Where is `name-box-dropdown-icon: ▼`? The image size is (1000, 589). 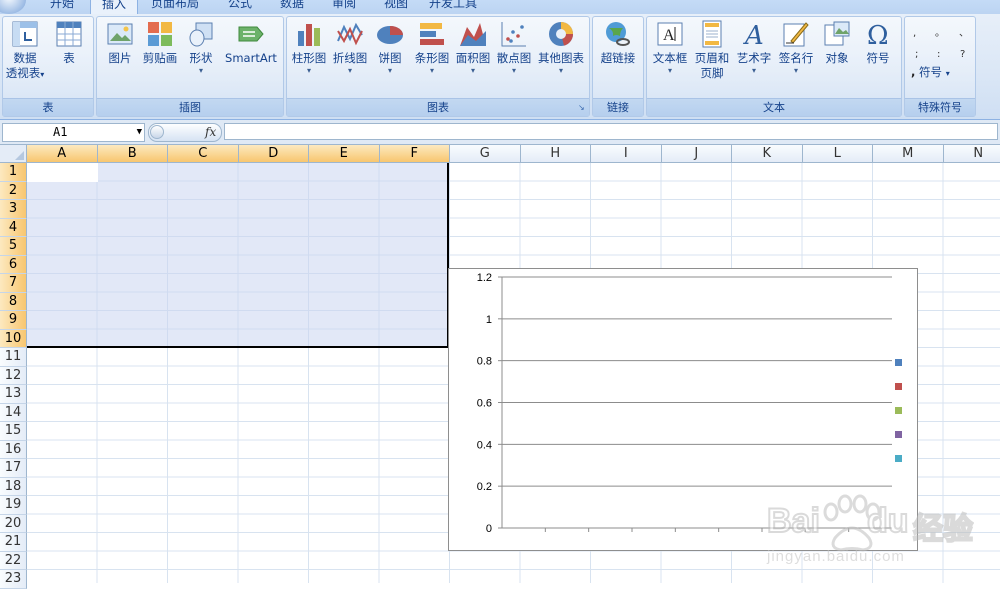
name-box-dropdown-icon: ▼ is located at coordinates (139, 132).